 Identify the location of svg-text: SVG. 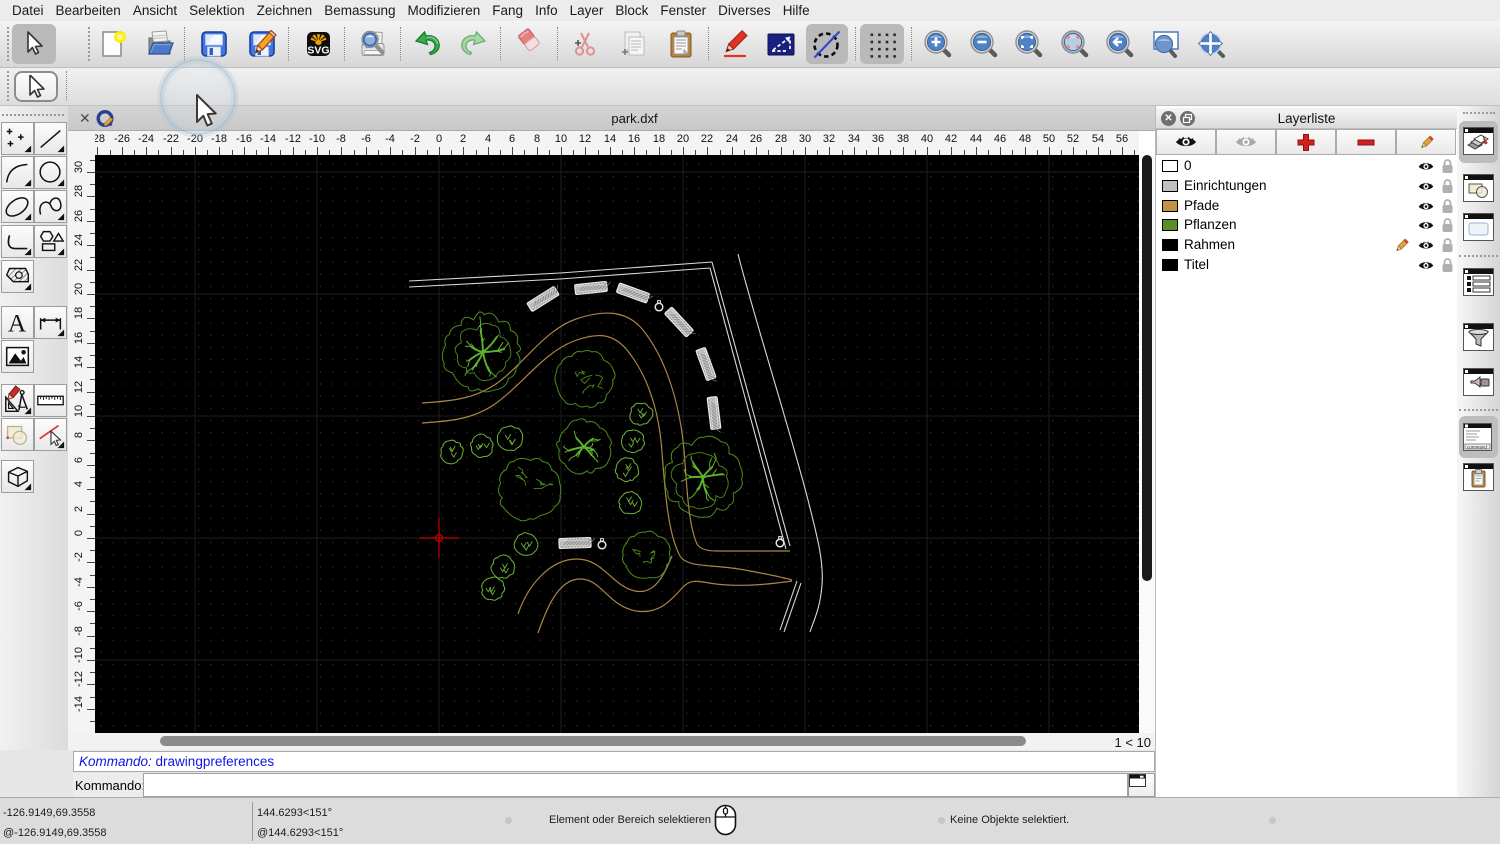
(318, 51).